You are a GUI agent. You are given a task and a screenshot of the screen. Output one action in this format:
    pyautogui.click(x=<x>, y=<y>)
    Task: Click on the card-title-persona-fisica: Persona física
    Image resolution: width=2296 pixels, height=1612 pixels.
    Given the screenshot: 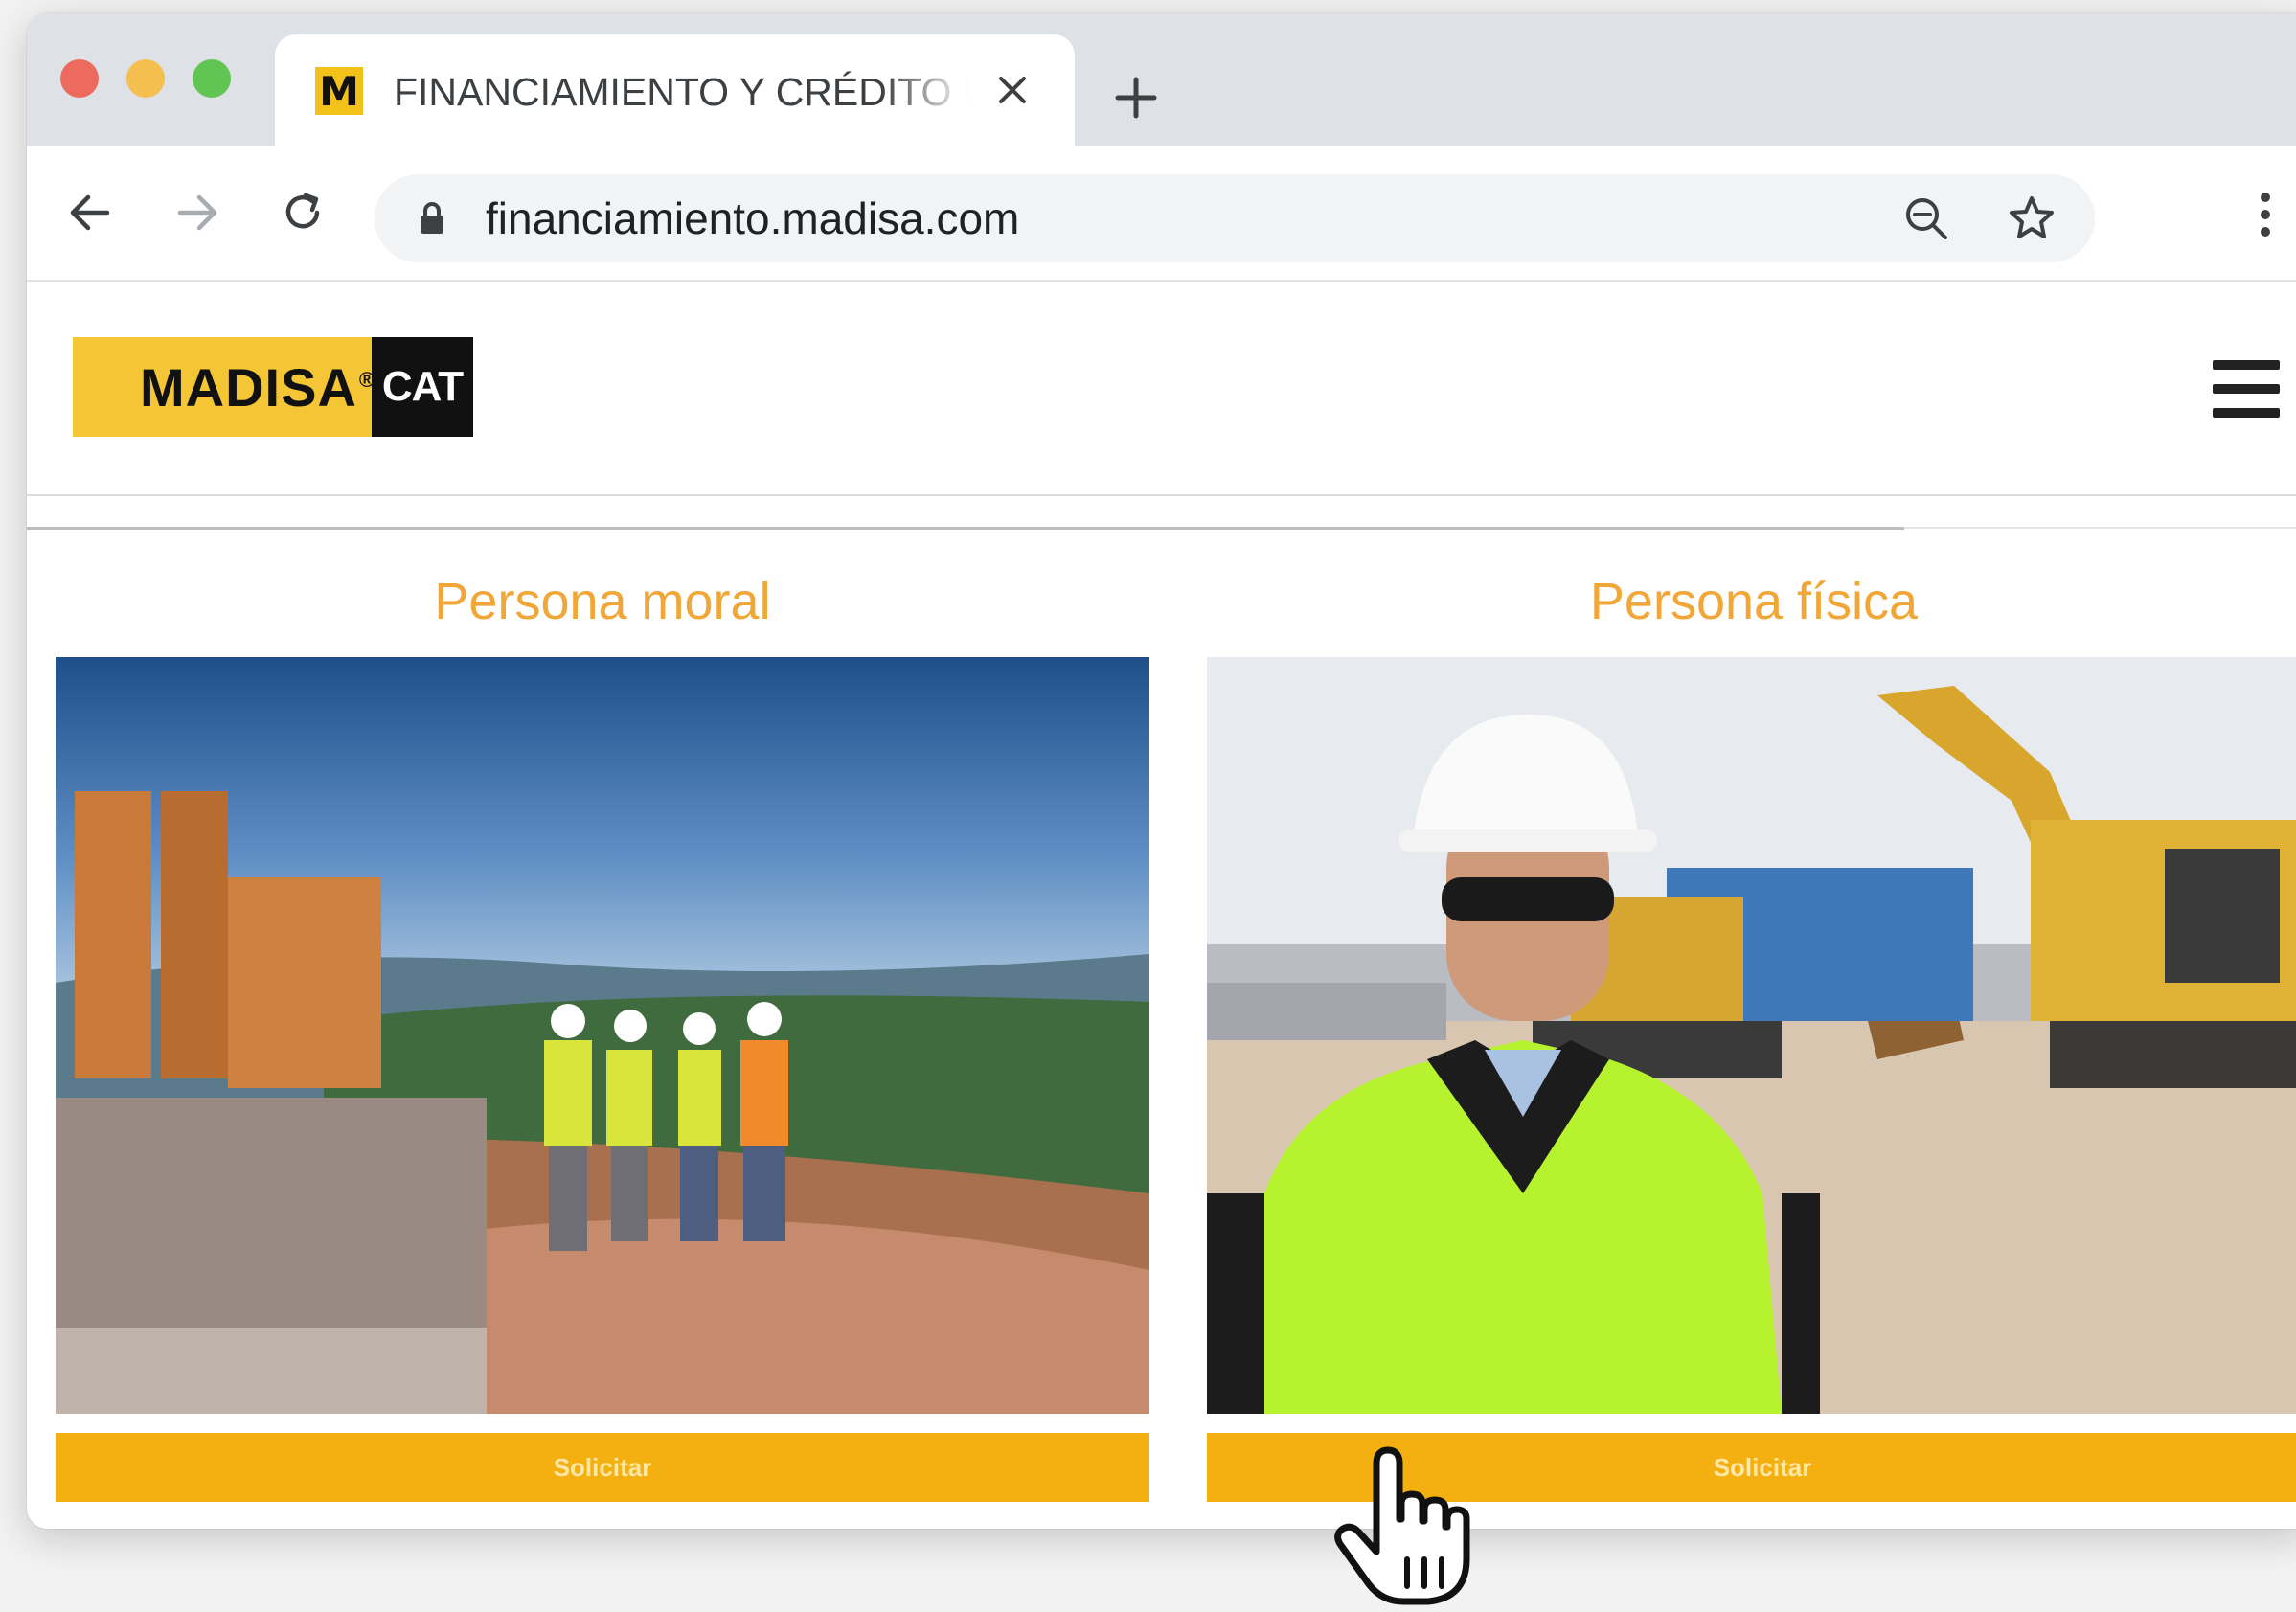 What is the action you would take?
    pyautogui.click(x=1754, y=601)
    